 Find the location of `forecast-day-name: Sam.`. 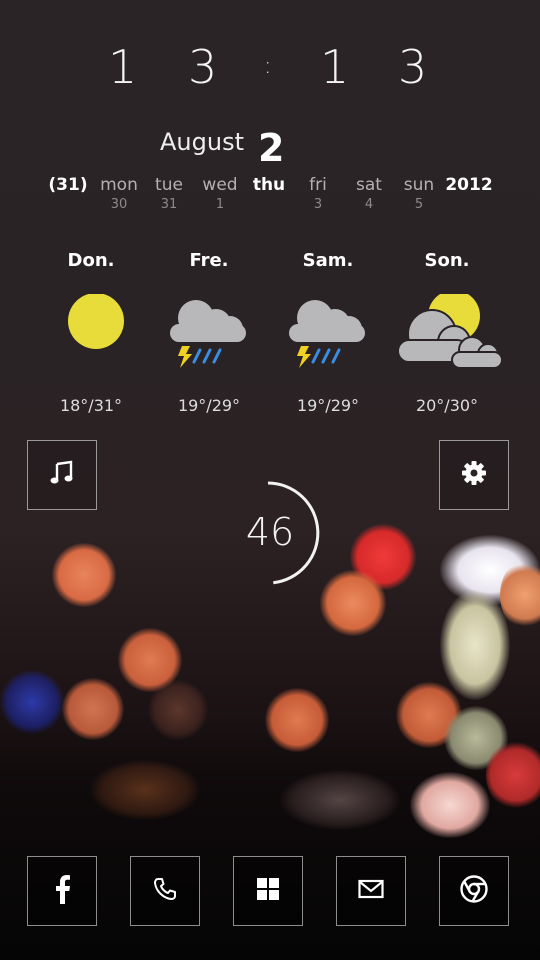

forecast-day-name: Sam. is located at coordinates (328, 260).